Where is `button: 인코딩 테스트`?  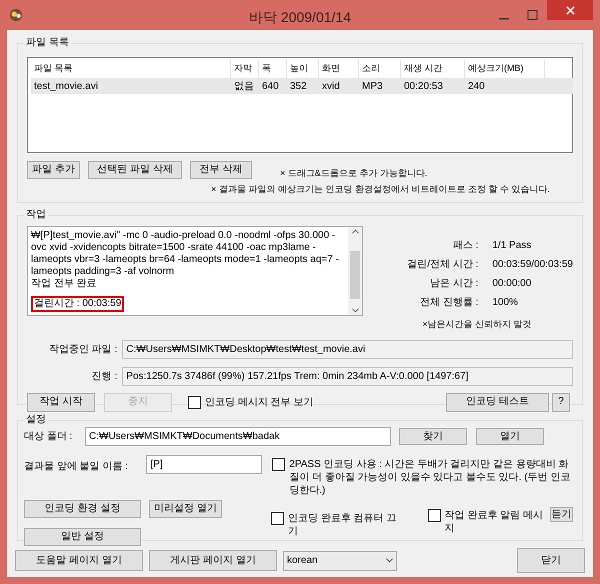 button: 인코딩 테스트 is located at coordinates (497, 402).